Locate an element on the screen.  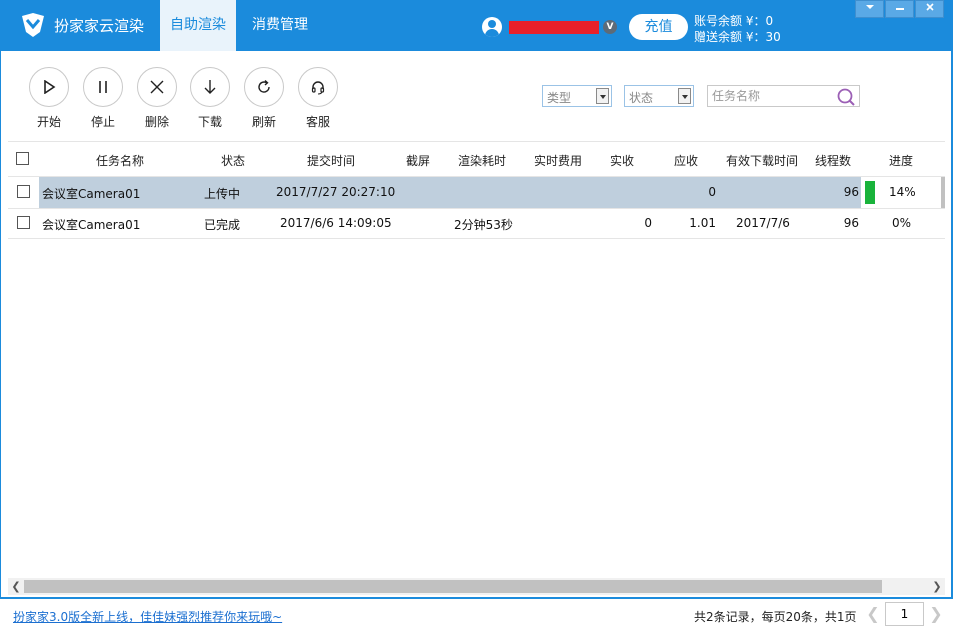
minimize-icon is located at coordinates (899, 9).